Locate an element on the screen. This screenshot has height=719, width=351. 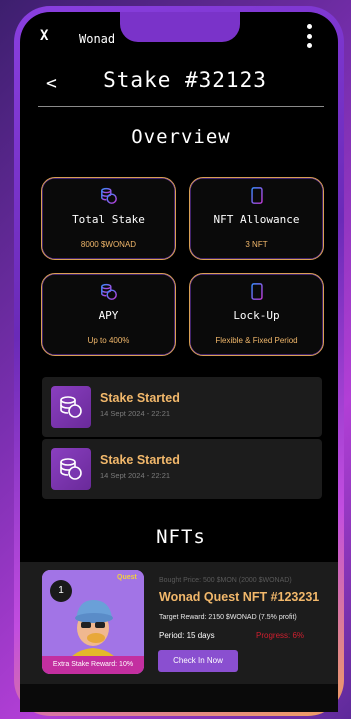
card-lock-up: Lock-Up Flexible & Fixed Period is located at coordinates (256, 314).